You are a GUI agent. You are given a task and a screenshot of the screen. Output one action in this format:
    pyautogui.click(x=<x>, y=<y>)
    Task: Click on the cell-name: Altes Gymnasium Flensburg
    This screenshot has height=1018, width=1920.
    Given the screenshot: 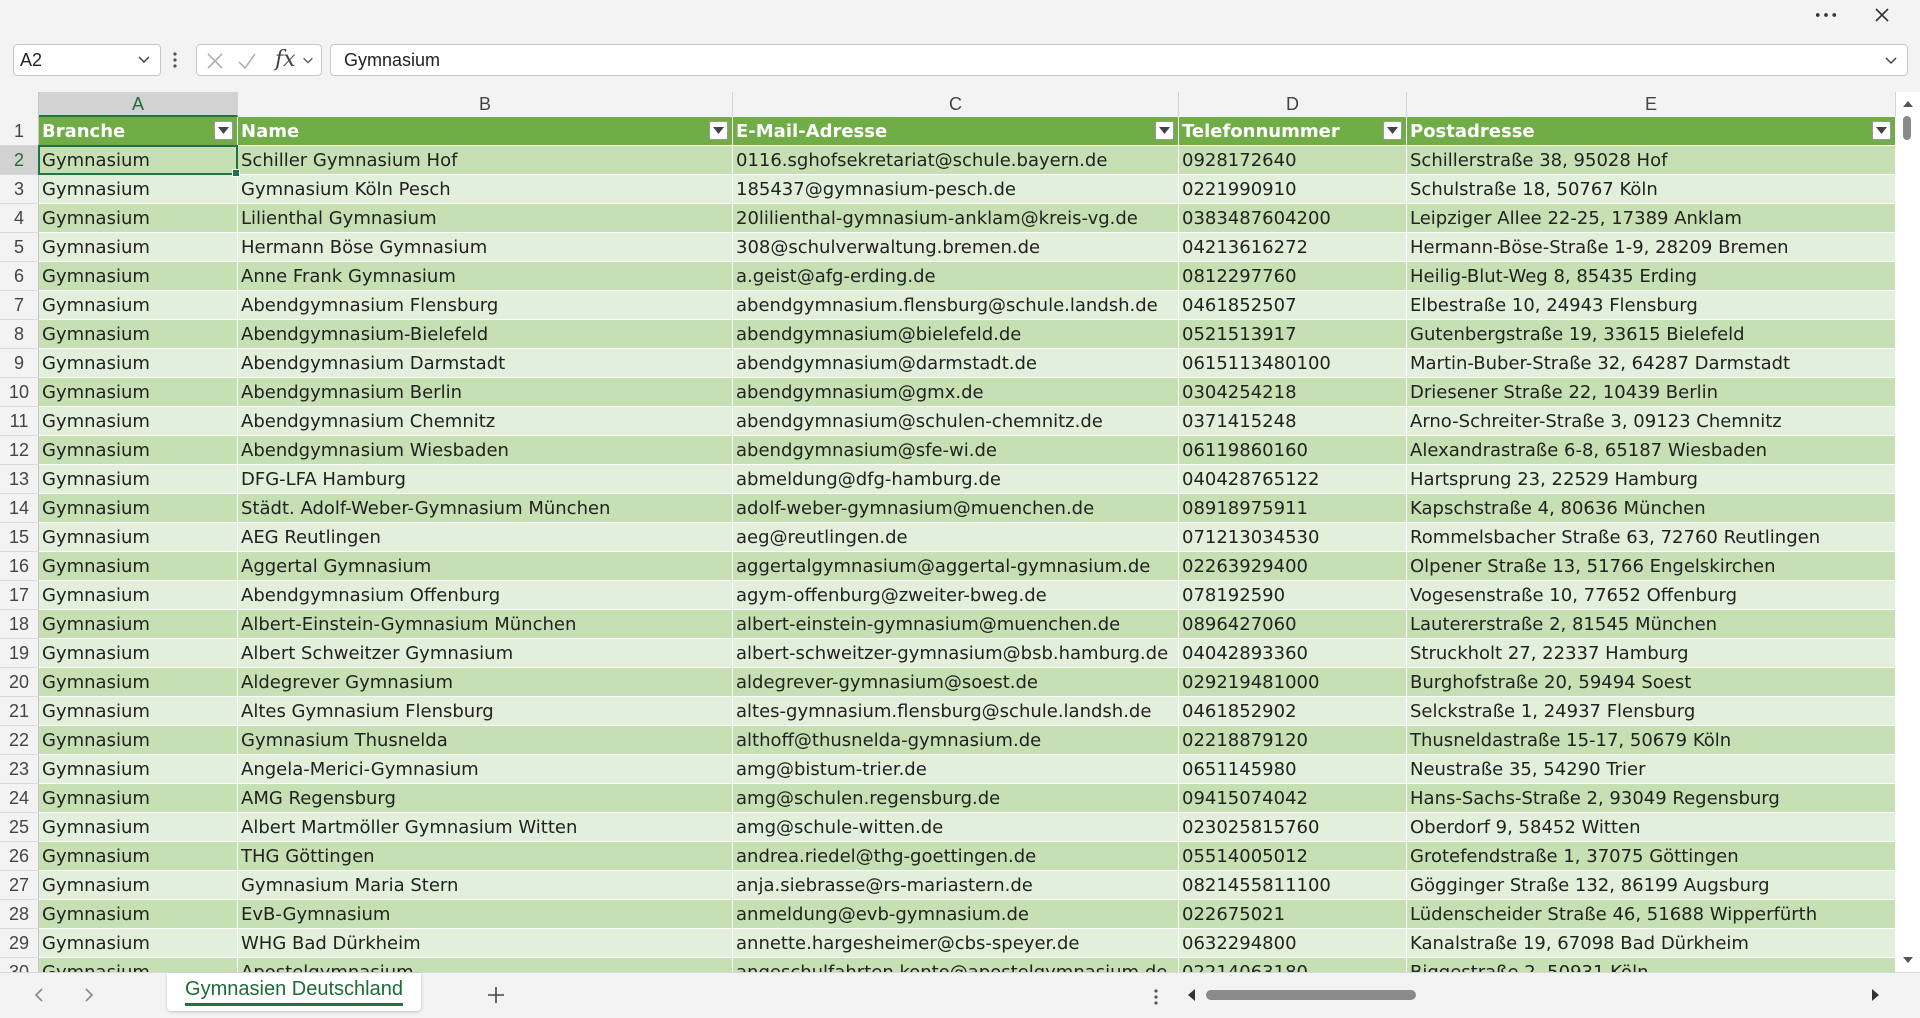 What is the action you would take?
    pyautogui.click(x=485, y=711)
    